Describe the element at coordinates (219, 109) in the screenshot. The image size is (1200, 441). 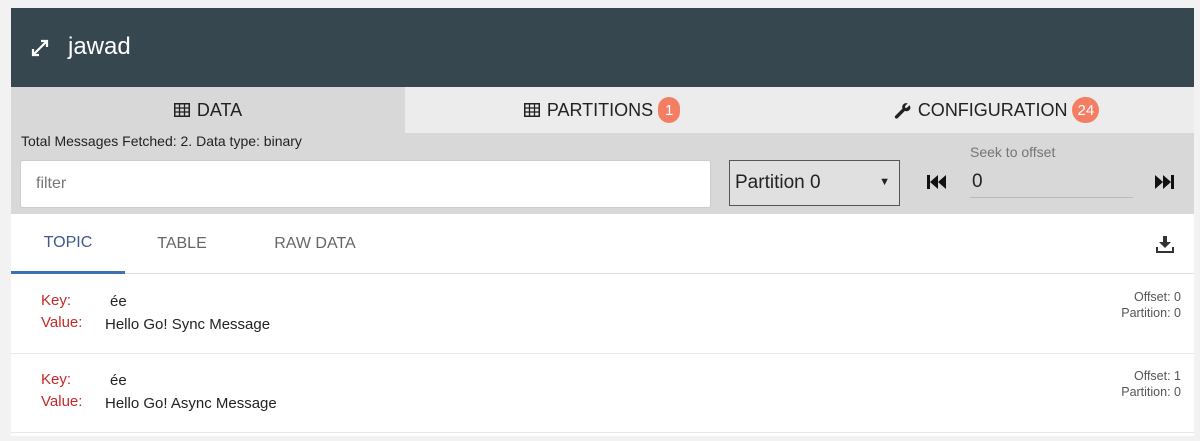
I see `tab-data-label: DATA` at that location.